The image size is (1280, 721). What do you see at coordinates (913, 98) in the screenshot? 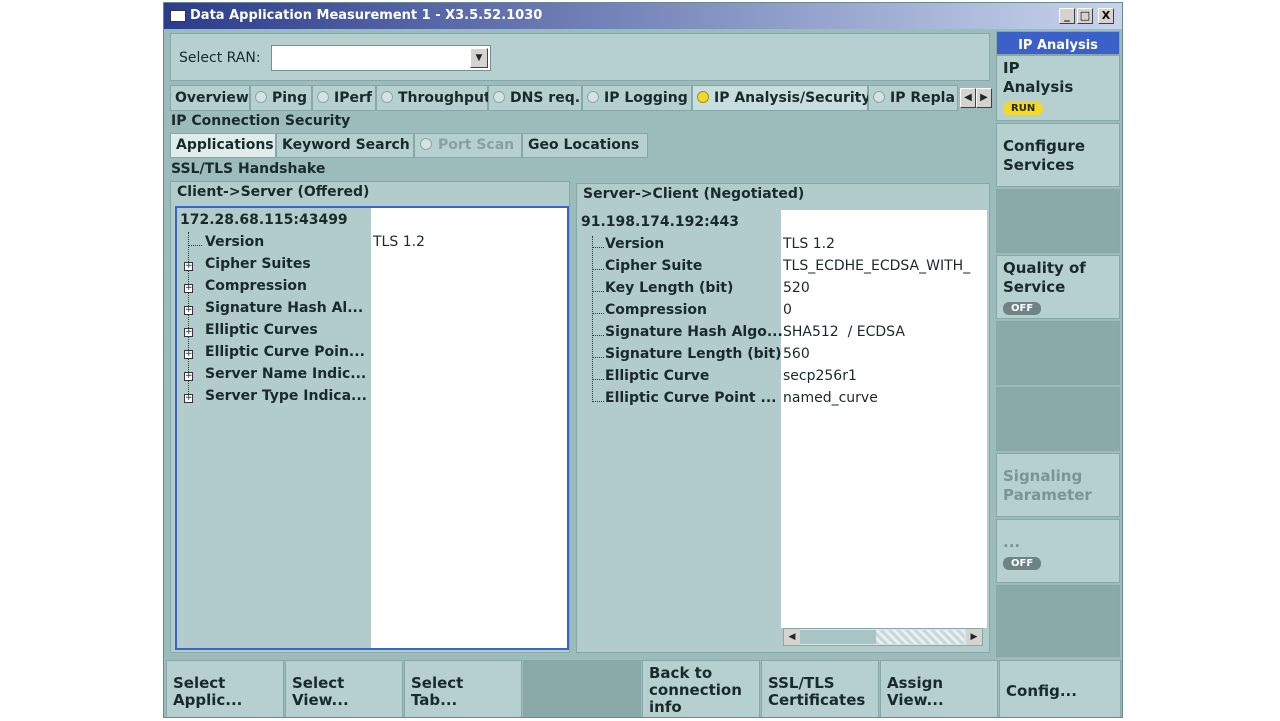
I see `tab-ip-replay: IP Repla` at bounding box center [913, 98].